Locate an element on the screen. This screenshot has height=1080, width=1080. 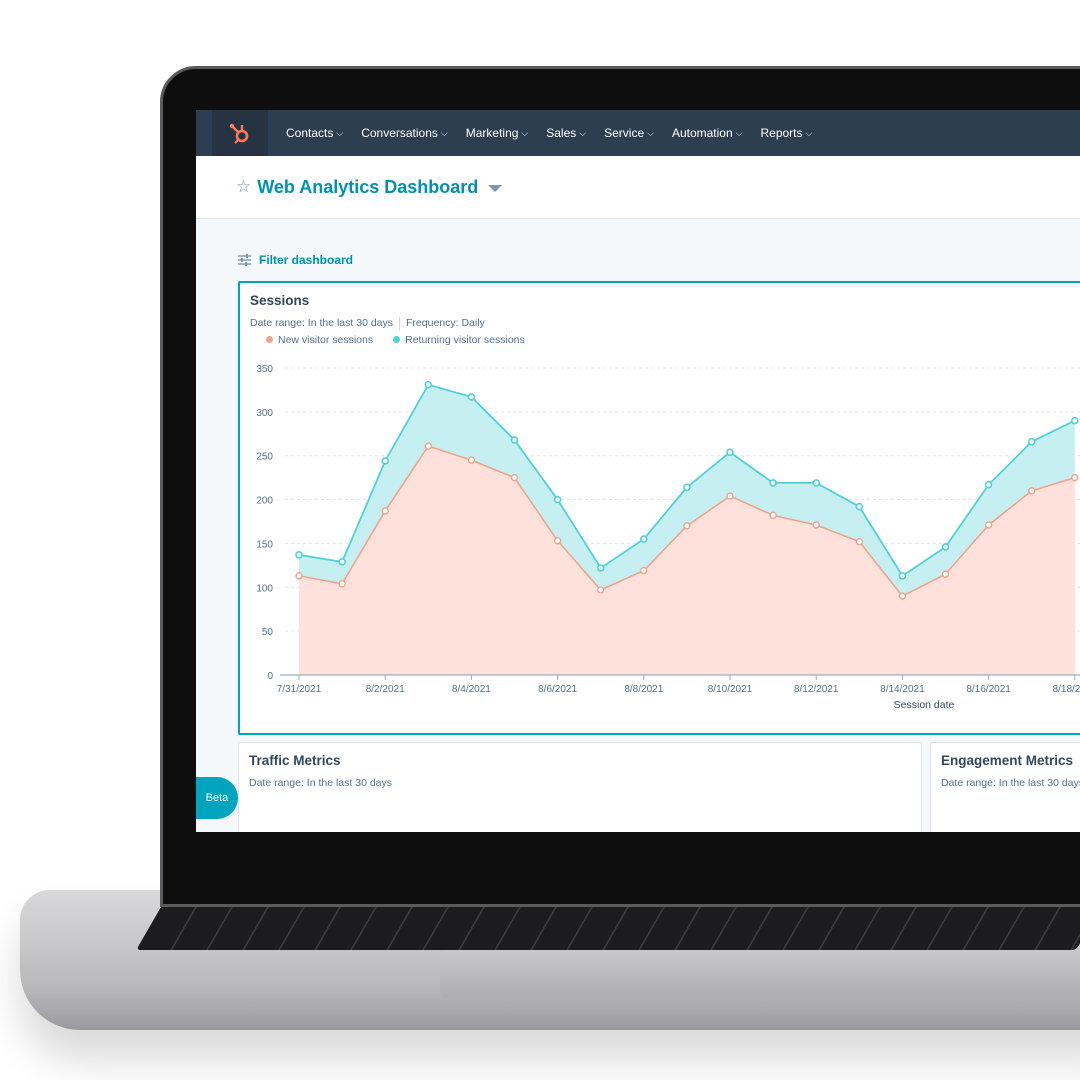
nav-item-automation: Automation ⌵ is located at coordinates (707, 133).